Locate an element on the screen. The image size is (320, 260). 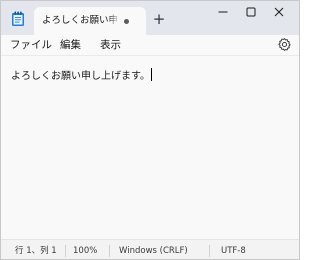
close-button is located at coordinates (279, 12).